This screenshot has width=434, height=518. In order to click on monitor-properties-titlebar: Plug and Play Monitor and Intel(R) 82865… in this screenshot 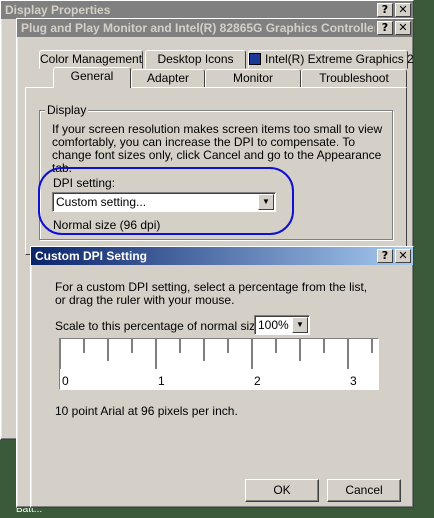, I will do `click(215, 28)`.